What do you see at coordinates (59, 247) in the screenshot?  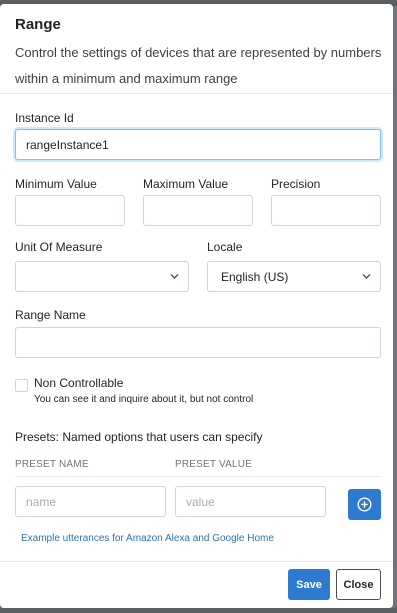 I see `unit-of-measure-label: Unit Of Measure` at bounding box center [59, 247].